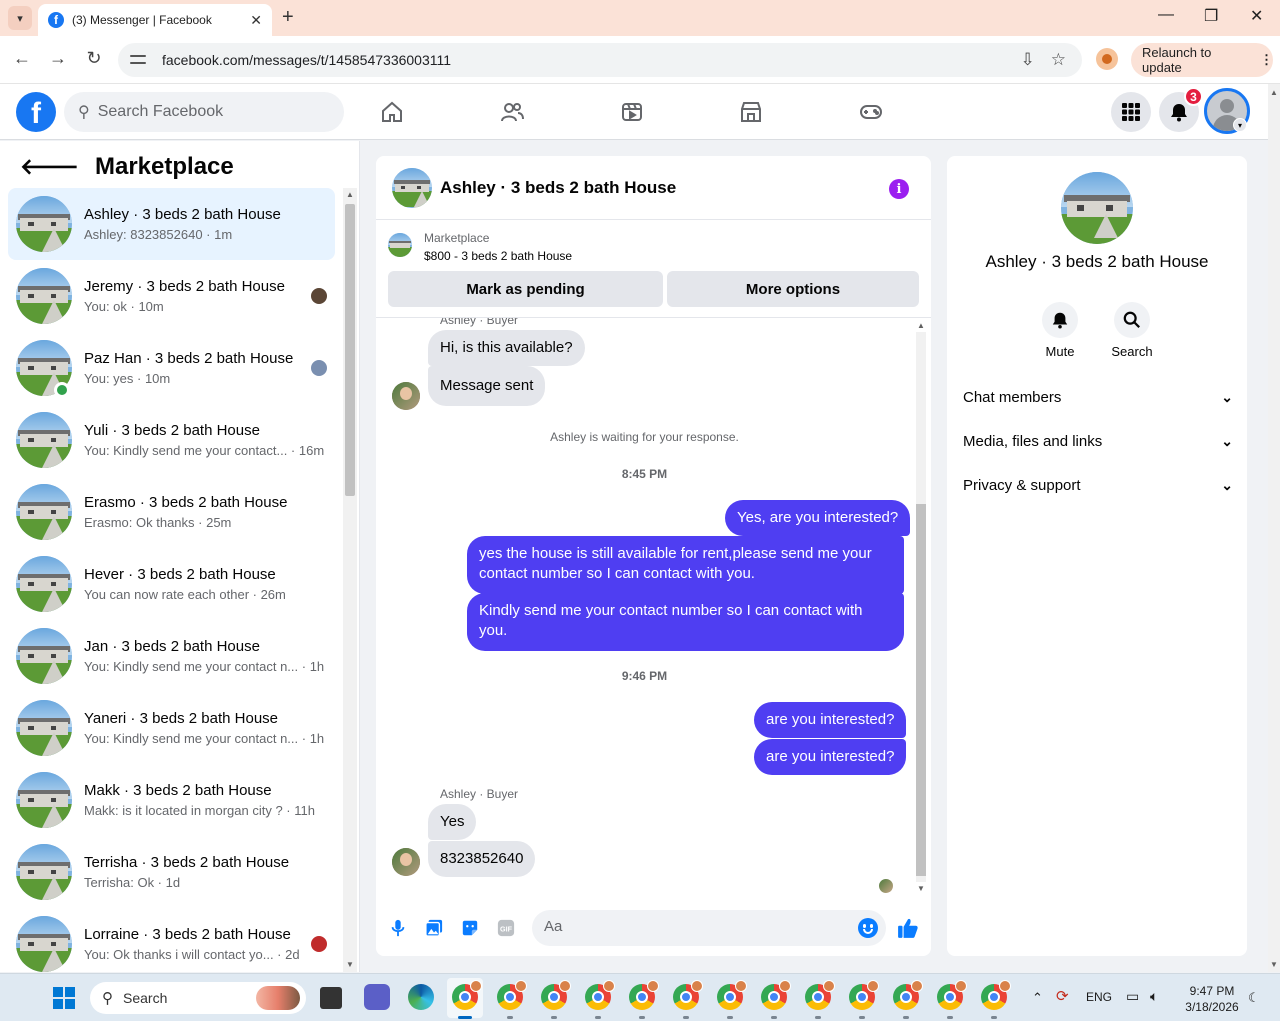  I want to click on taskbar-search: ⚲ Search, so click(198, 998).